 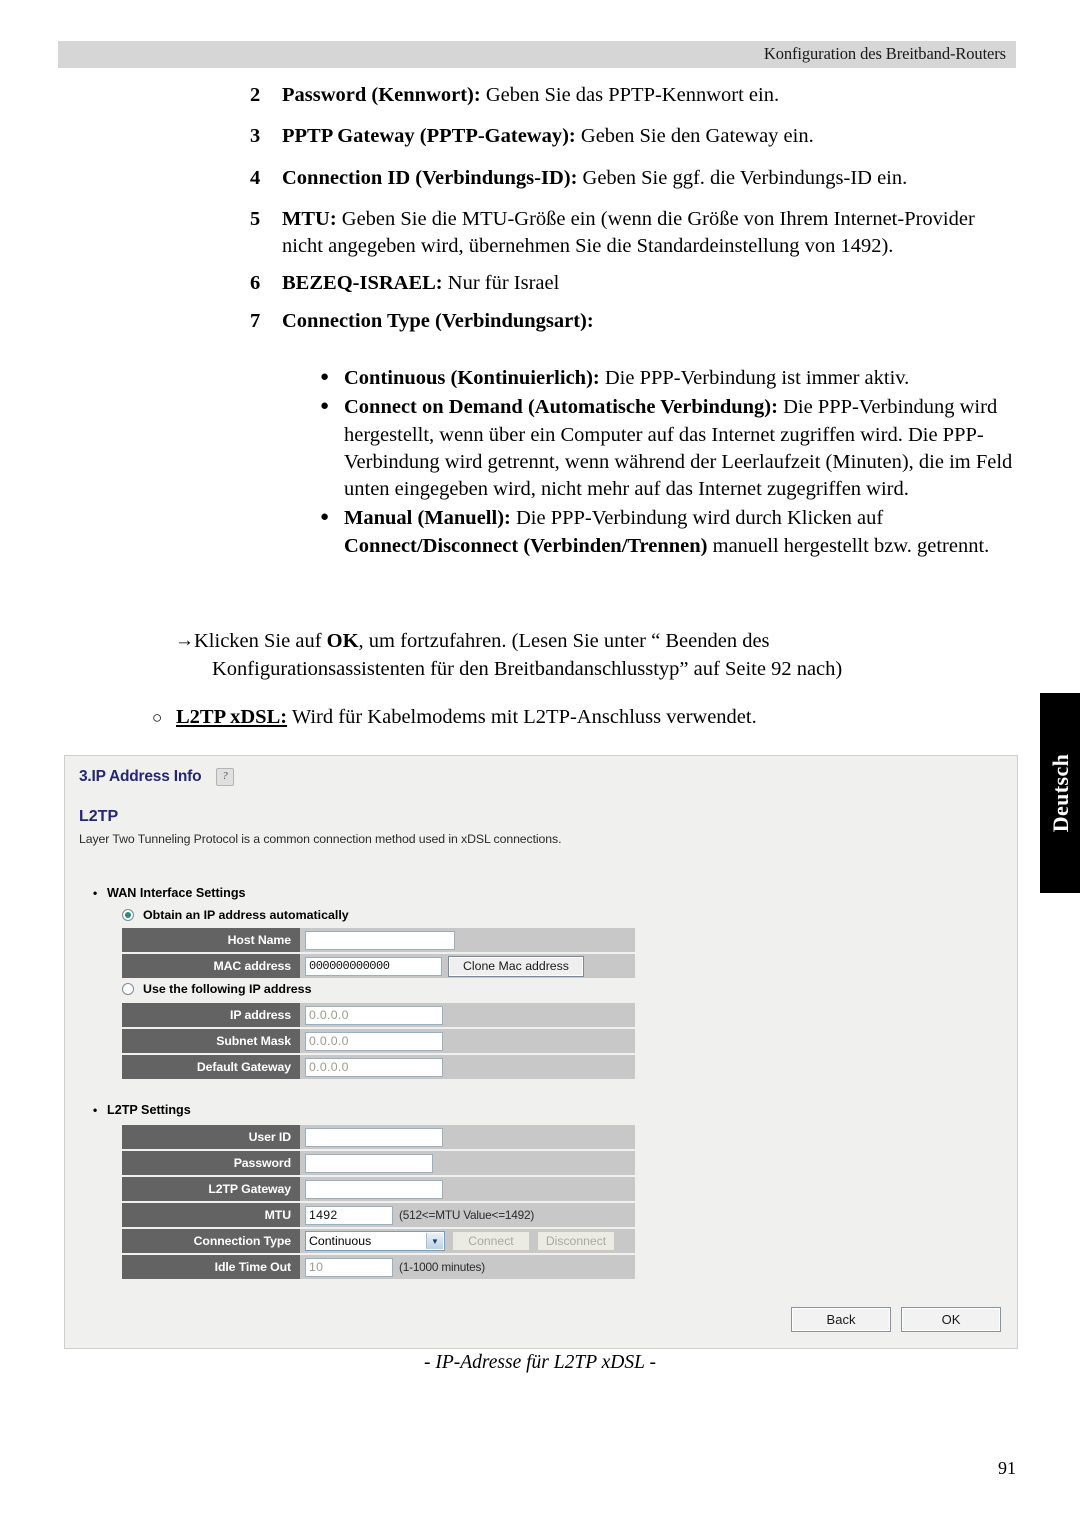 What do you see at coordinates (255, 218) in the screenshot?
I see `step-number: 5` at bounding box center [255, 218].